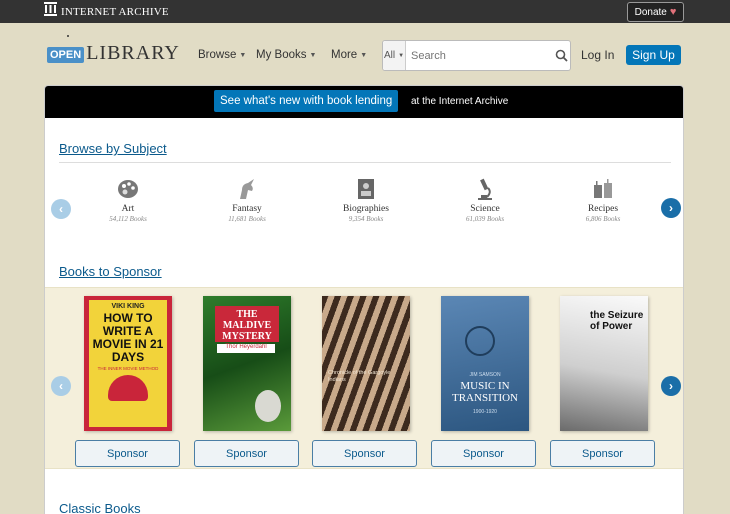  What do you see at coordinates (365, 11) in the screenshot?
I see `internet-archive-bar: INTERNET ARCHIVE Donate ♥` at bounding box center [365, 11].